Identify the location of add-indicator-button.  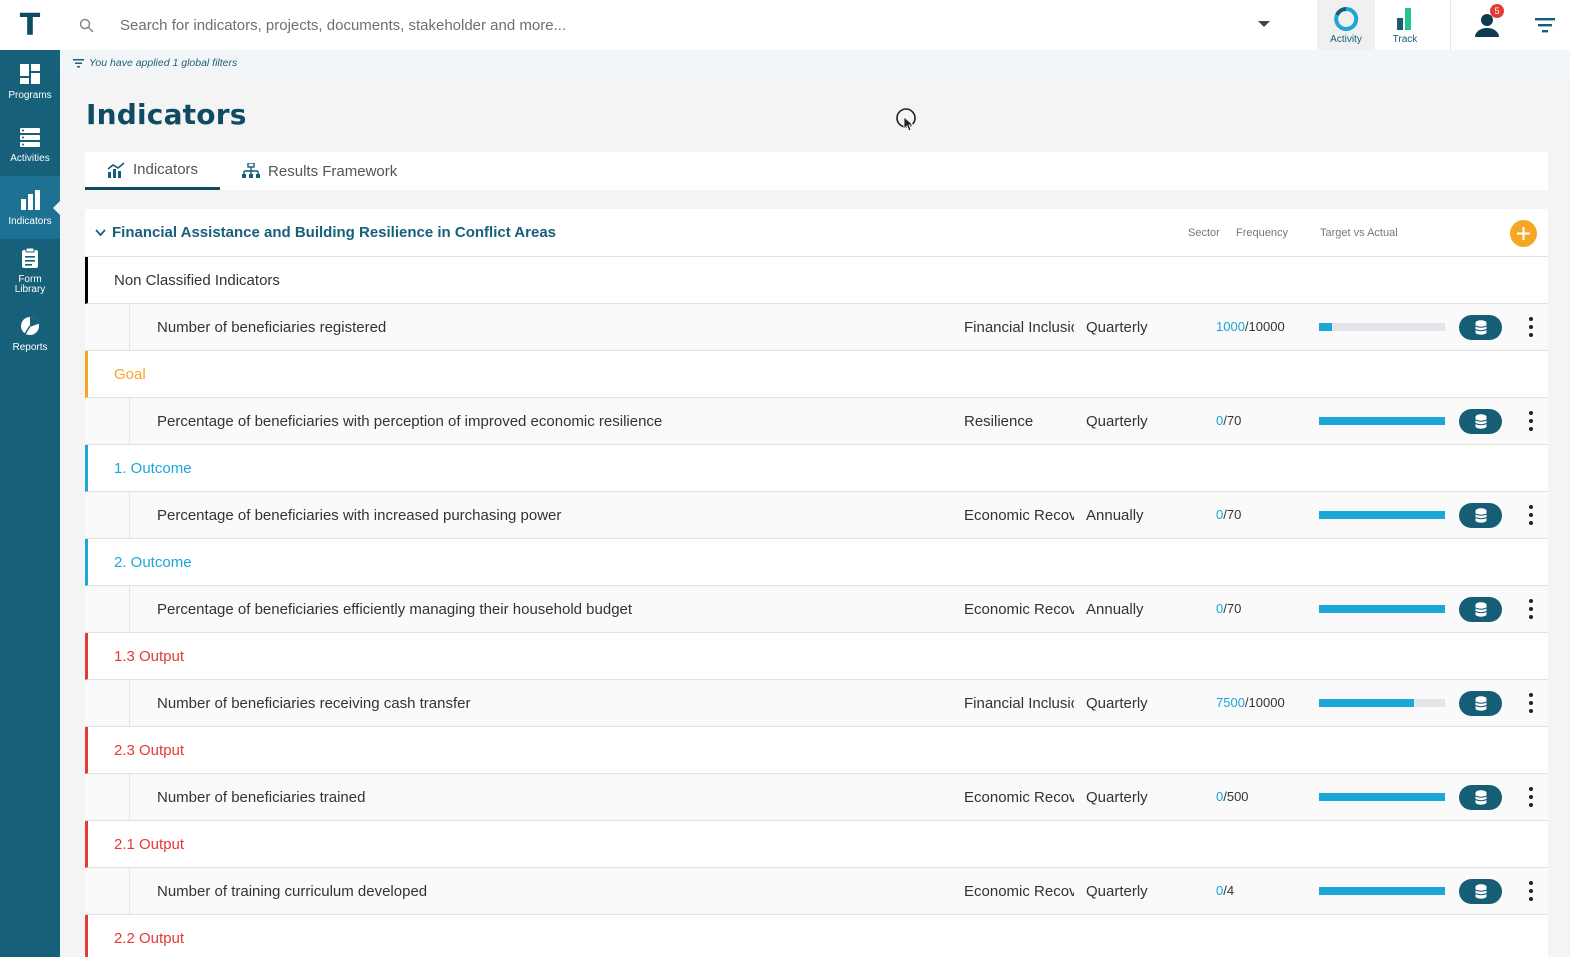
(1523, 233).